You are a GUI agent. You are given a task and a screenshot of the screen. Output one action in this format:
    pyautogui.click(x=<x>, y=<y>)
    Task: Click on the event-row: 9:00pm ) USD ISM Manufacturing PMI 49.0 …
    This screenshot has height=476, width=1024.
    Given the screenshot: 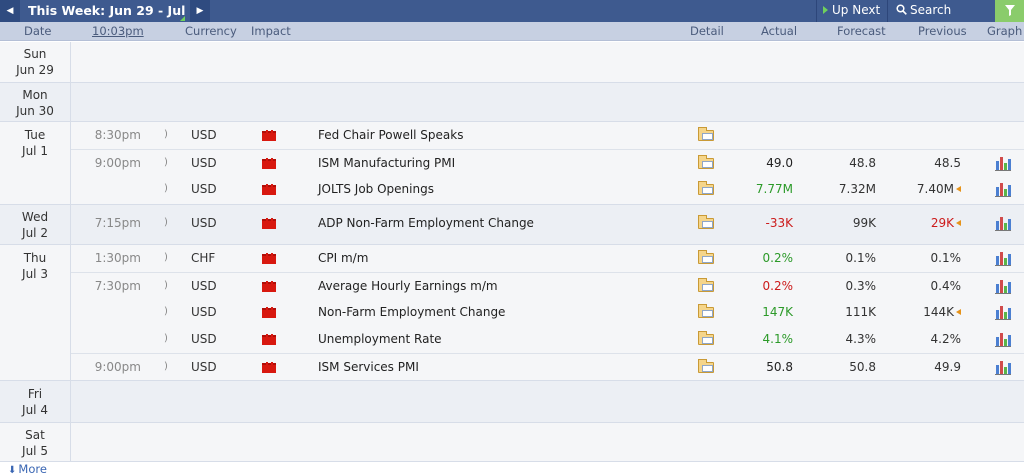 What is the action you would take?
    pyautogui.click(x=547, y=162)
    